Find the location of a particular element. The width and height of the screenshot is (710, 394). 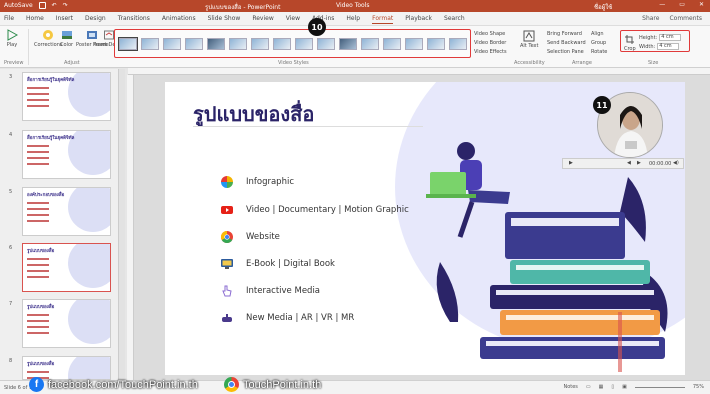

minimize-button: — is located at coordinates (662, 4).